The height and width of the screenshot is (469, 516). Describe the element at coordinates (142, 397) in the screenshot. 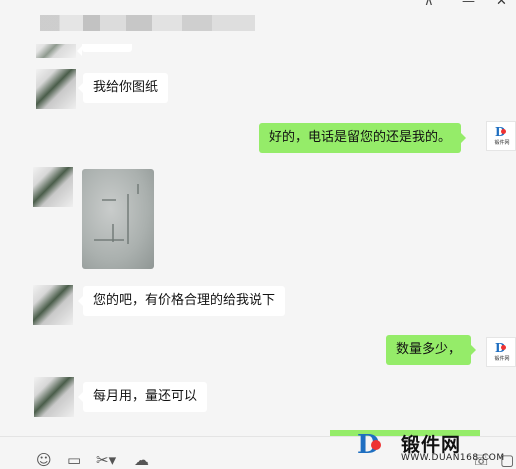

I see `message-bubble: 每月用，量还可以` at that location.